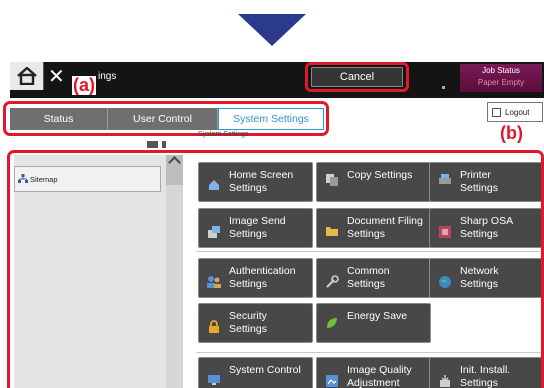 The image size is (544, 388). I want to click on tab-status: Status, so click(59, 119).